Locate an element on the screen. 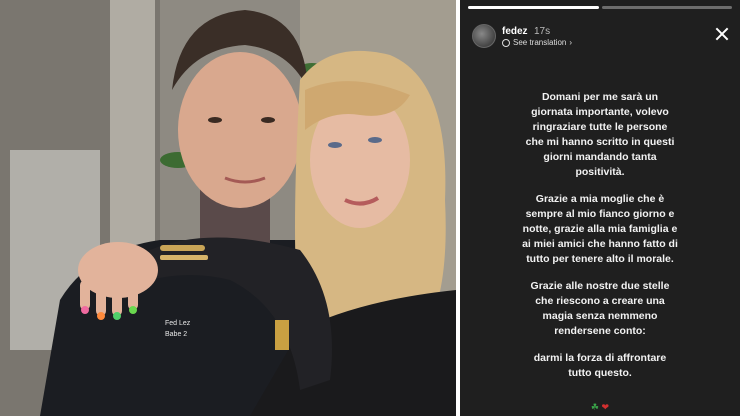 The width and height of the screenshot is (740, 416). emoji-row: ☘ ❤ is located at coordinates (600, 407).